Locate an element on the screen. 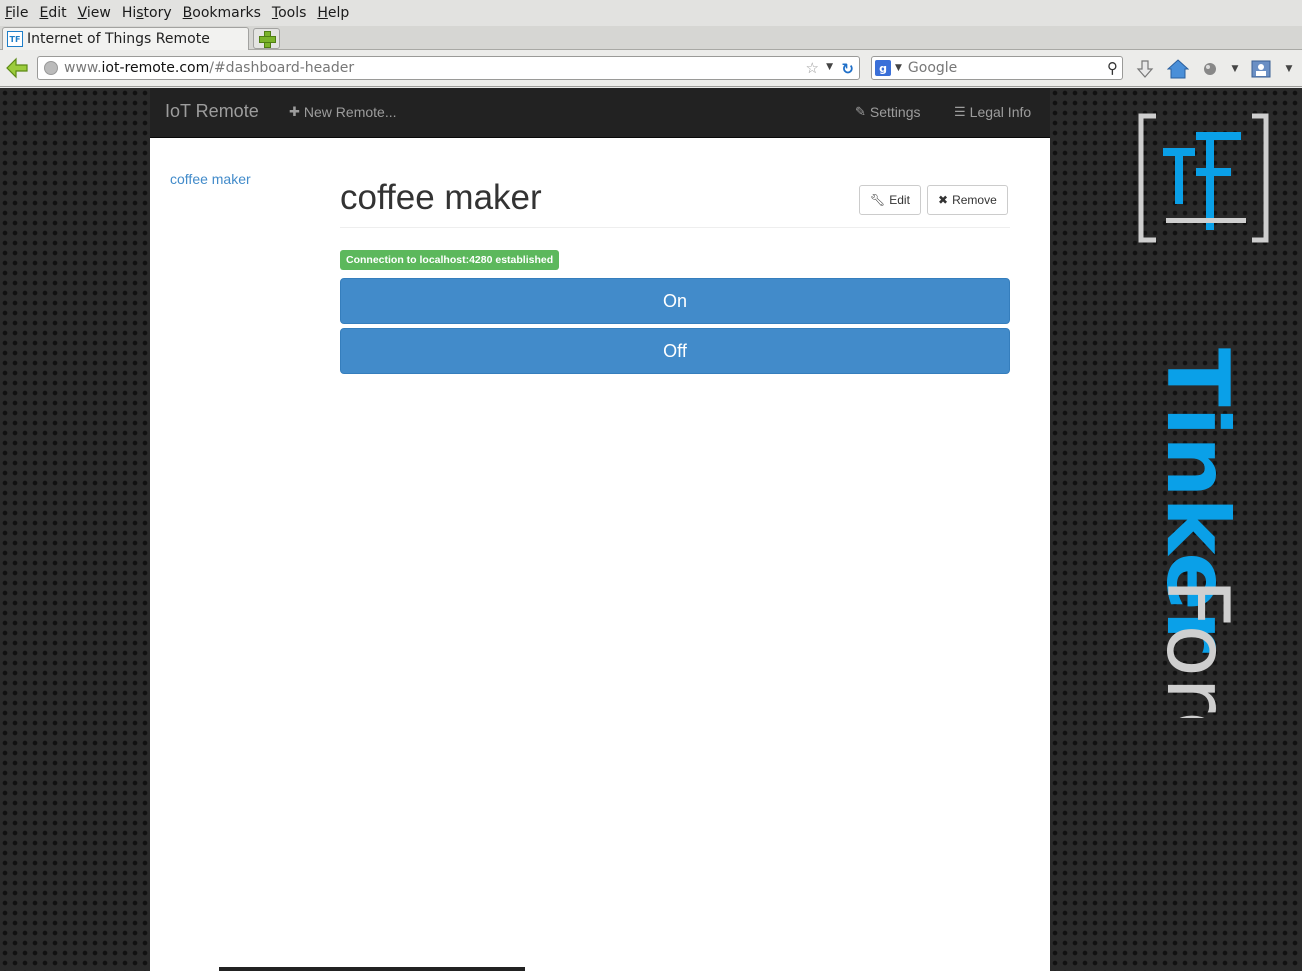 The image size is (1302, 971). svg-text: Forge is located at coordinates (1197, 648).